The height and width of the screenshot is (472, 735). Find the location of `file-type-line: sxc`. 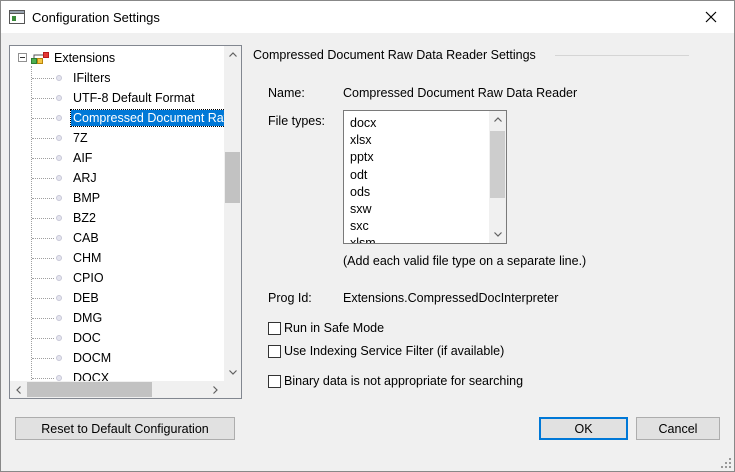

file-type-line: sxc is located at coordinates (359, 226).